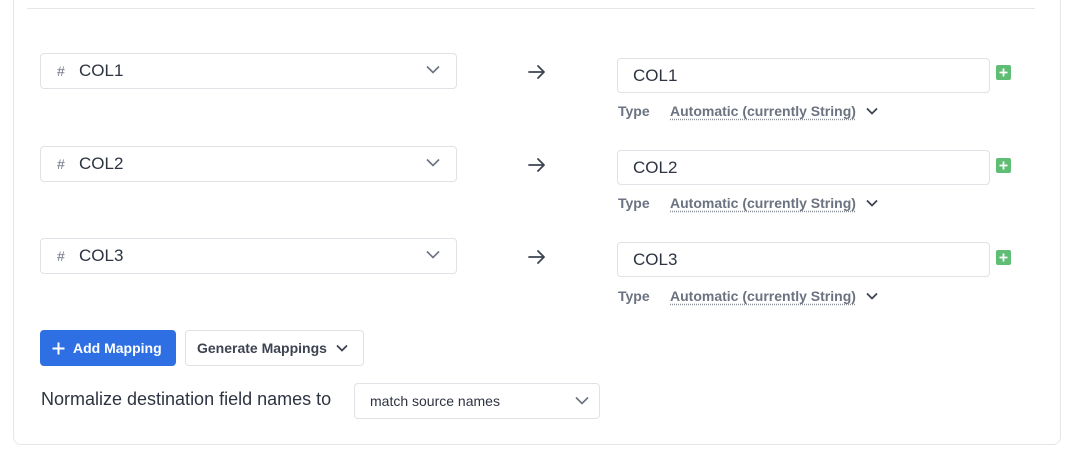 Image resolution: width=1082 pixels, height=453 pixels. I want to click on type-row-2: Type Automatic (currently String), so click(748, 203).